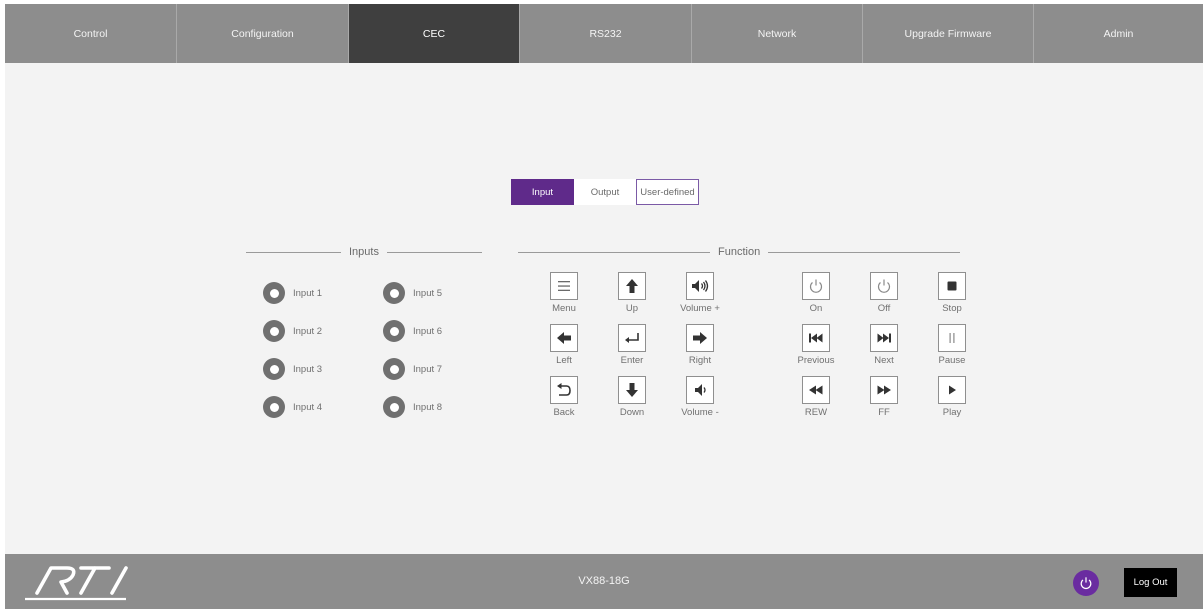  What do you see at coordinates (434, 33) in the screenshot?
I see `tab-cec: CEC` at bounding box center [434, 33].